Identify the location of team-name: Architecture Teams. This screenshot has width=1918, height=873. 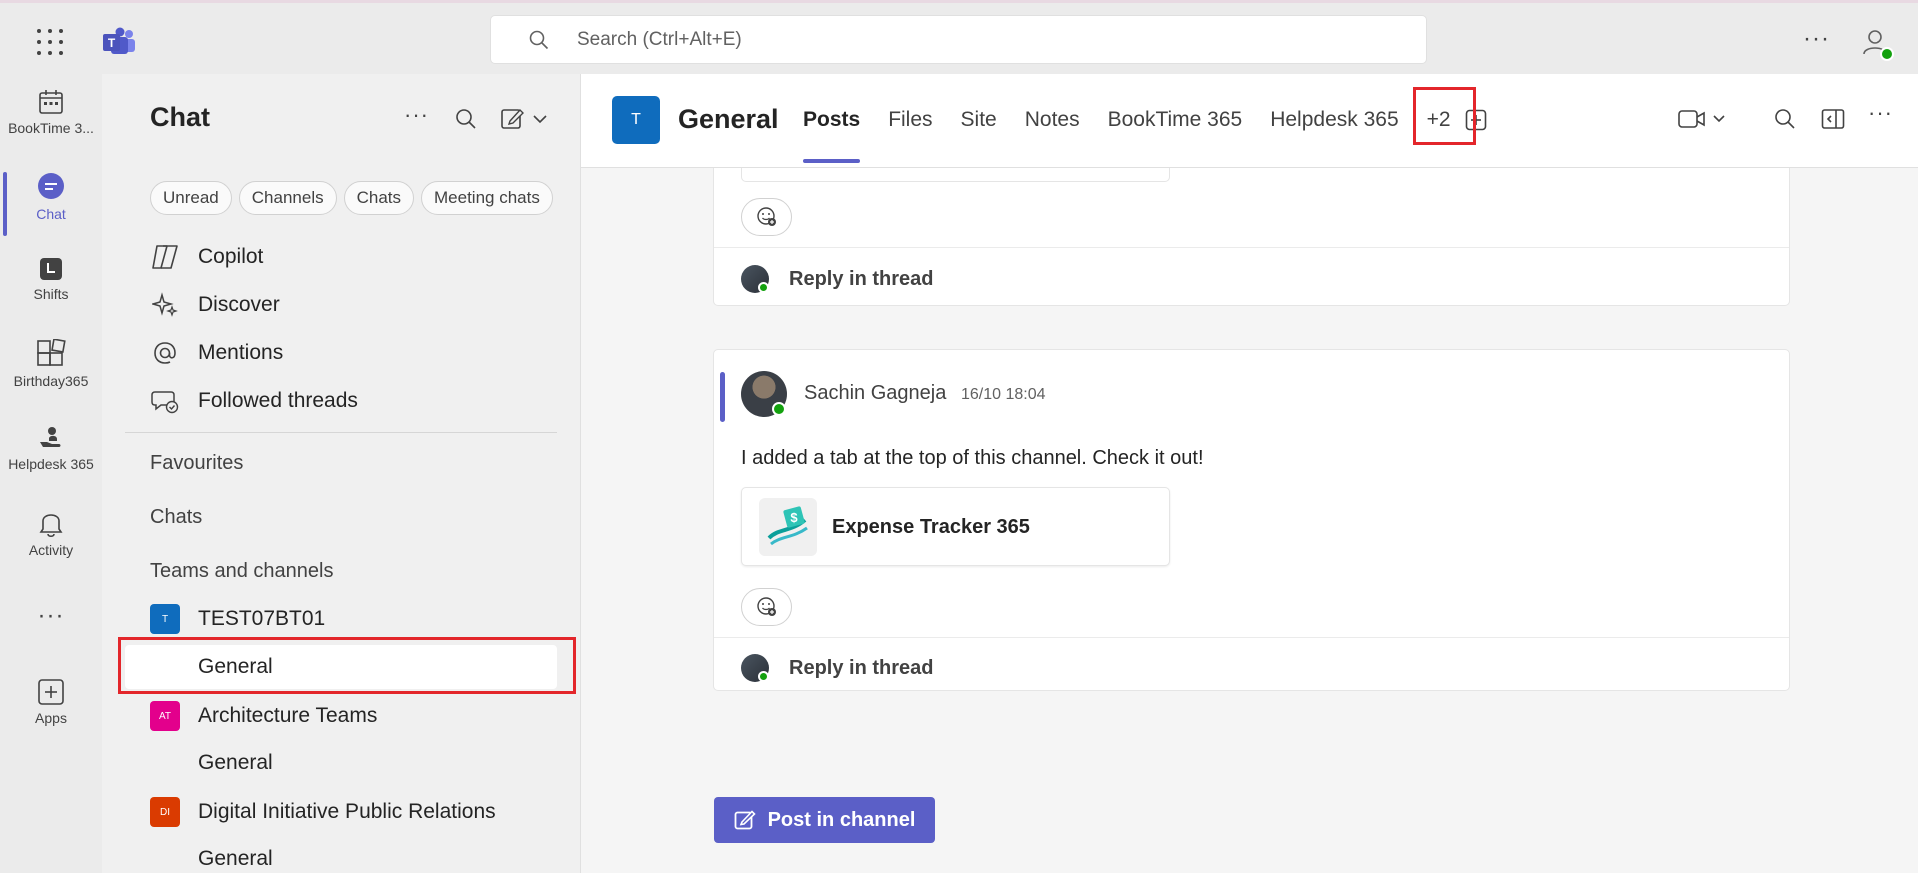
(288, 715).